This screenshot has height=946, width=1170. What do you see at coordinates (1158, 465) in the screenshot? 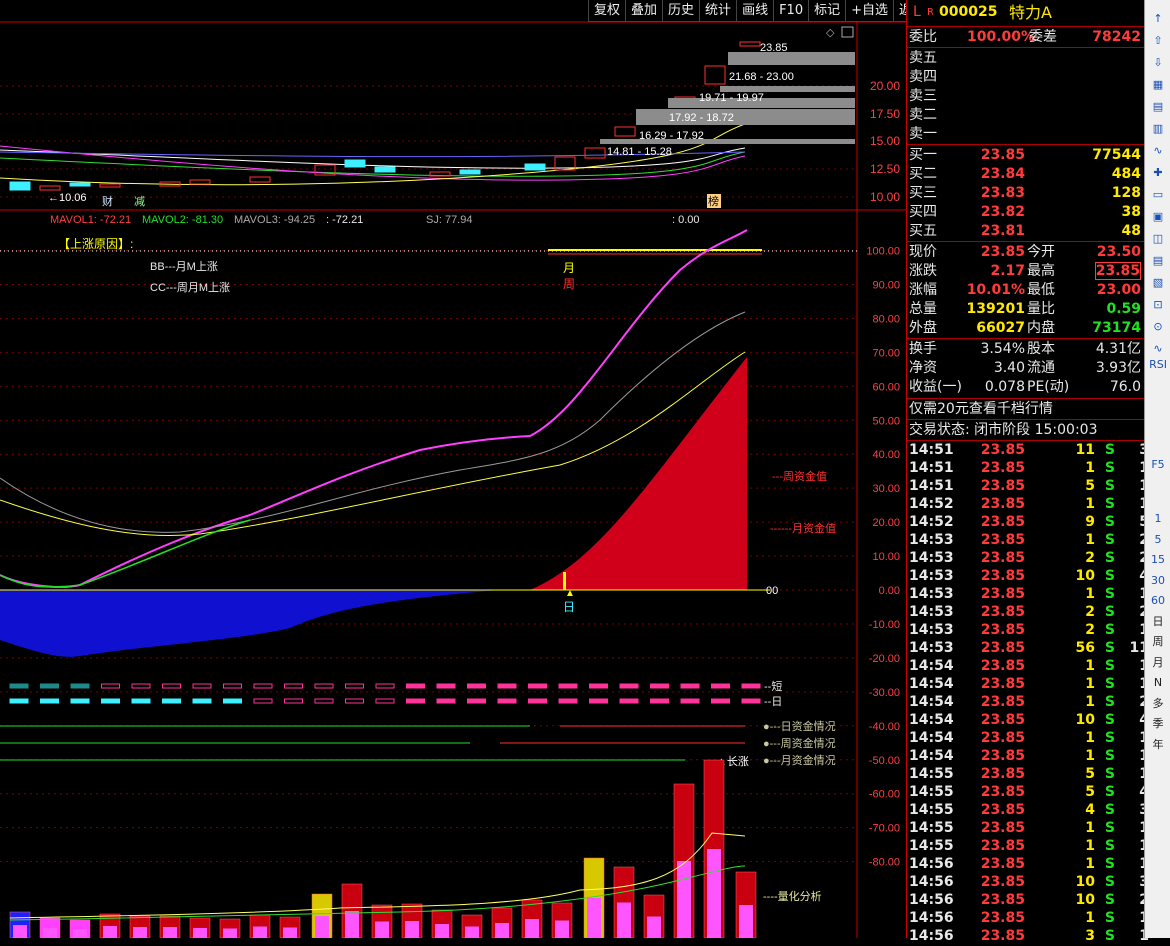
I see `period-button-F5: F5` at bounding box center [1158, 465].